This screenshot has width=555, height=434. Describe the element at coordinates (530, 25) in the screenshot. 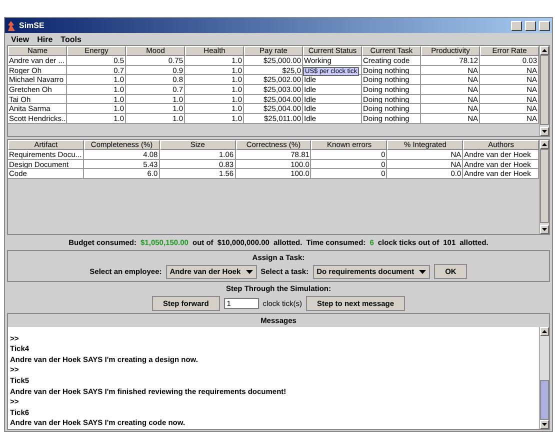

I see `maximize-button` at that location.